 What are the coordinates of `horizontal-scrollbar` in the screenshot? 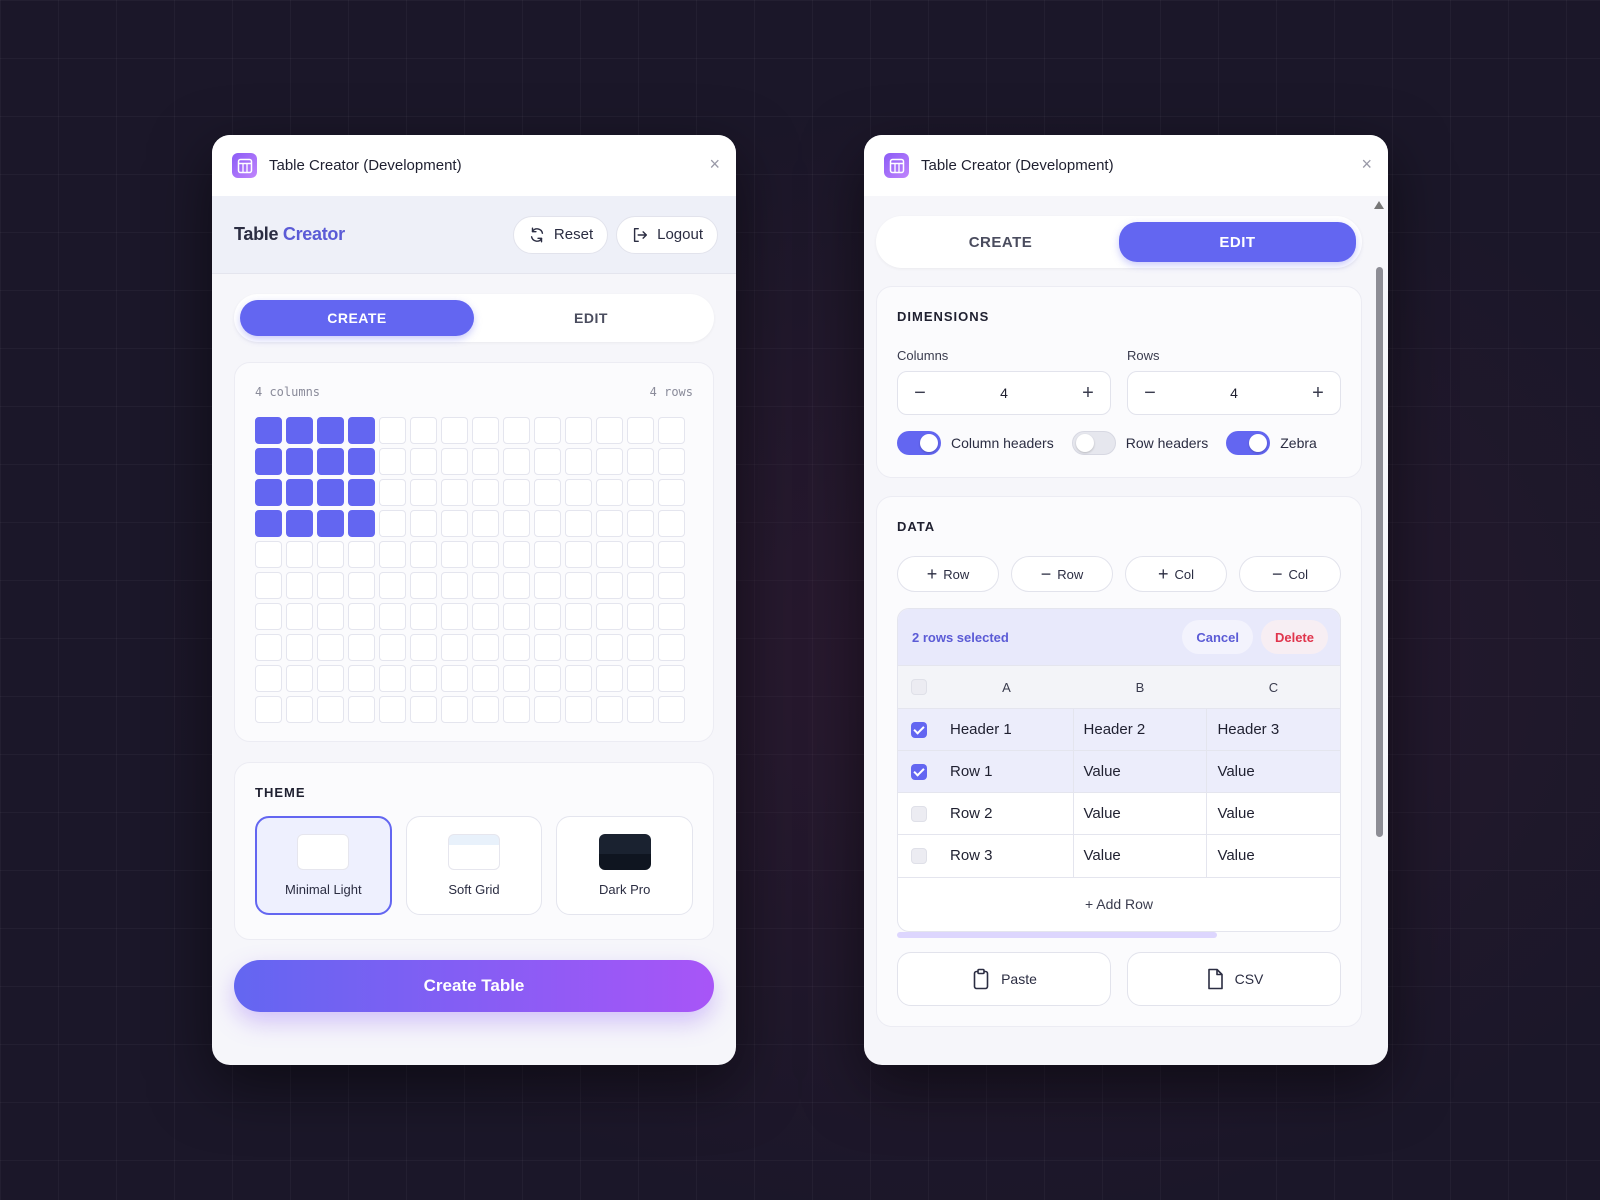 It's located at (1057, 934).